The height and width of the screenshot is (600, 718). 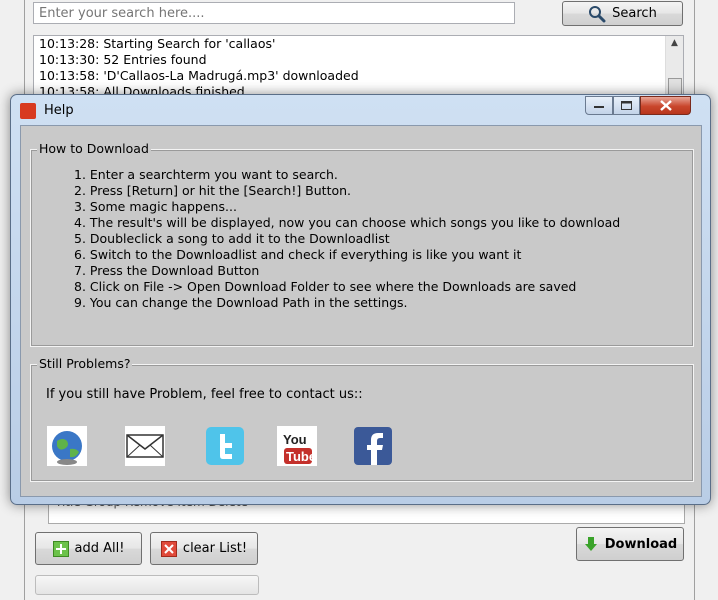 What do you see at coordinates (301, 456) in the screenshot?
I see `svg-text: Tube` at bounding box center [301, 456].